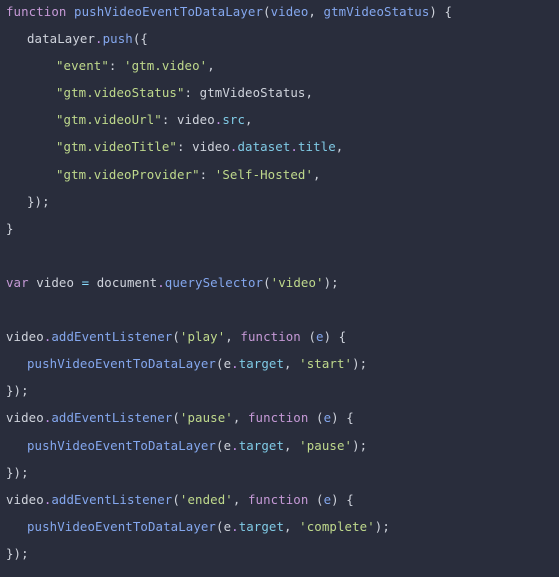 The width and height of the screenshot is (559, 577). I want to click on object-key: "gtm.videoTitle", so click(116, 147).